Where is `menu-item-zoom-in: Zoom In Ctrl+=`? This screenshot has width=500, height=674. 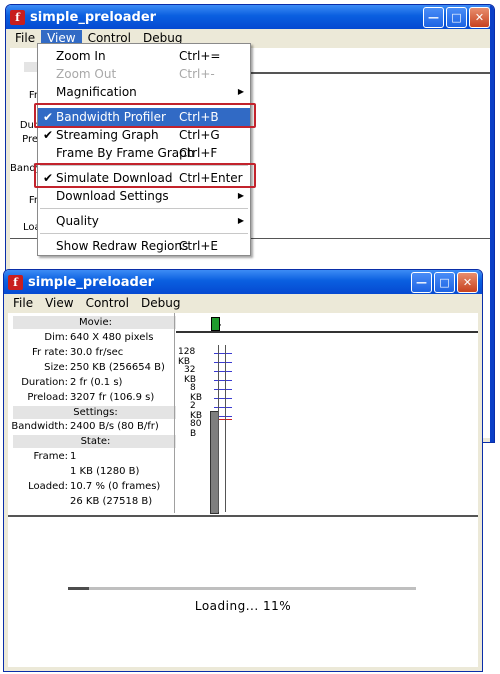 menu-item-zoom-in: Zoom In Ctrl+= is located at coordinates (144, 56).